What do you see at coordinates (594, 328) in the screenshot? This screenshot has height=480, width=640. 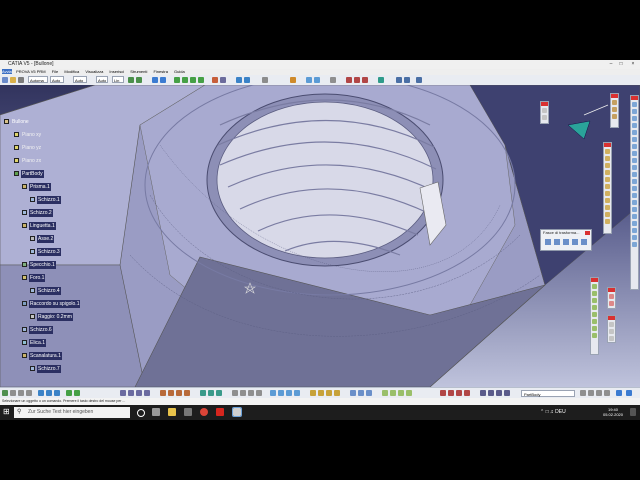 I see `remove-face-icon` at bounding box center [594, 328].